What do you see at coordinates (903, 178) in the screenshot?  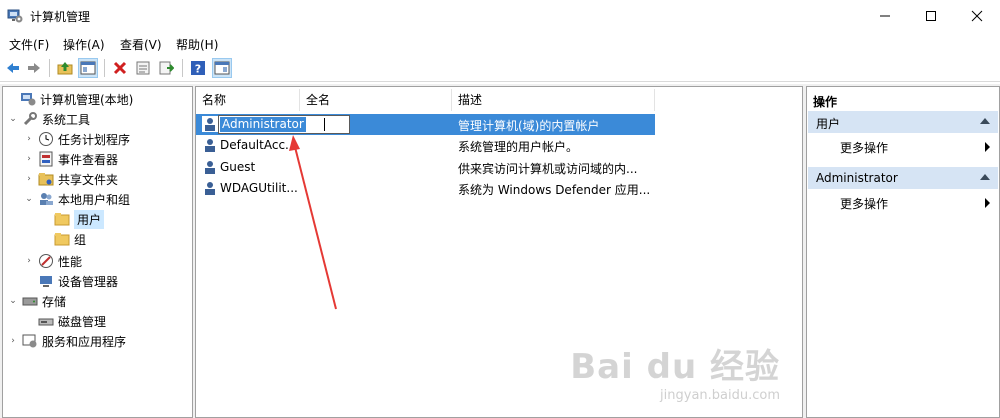 I see `actions-section-administrator: Administrator` at bounding box center [903, 178].